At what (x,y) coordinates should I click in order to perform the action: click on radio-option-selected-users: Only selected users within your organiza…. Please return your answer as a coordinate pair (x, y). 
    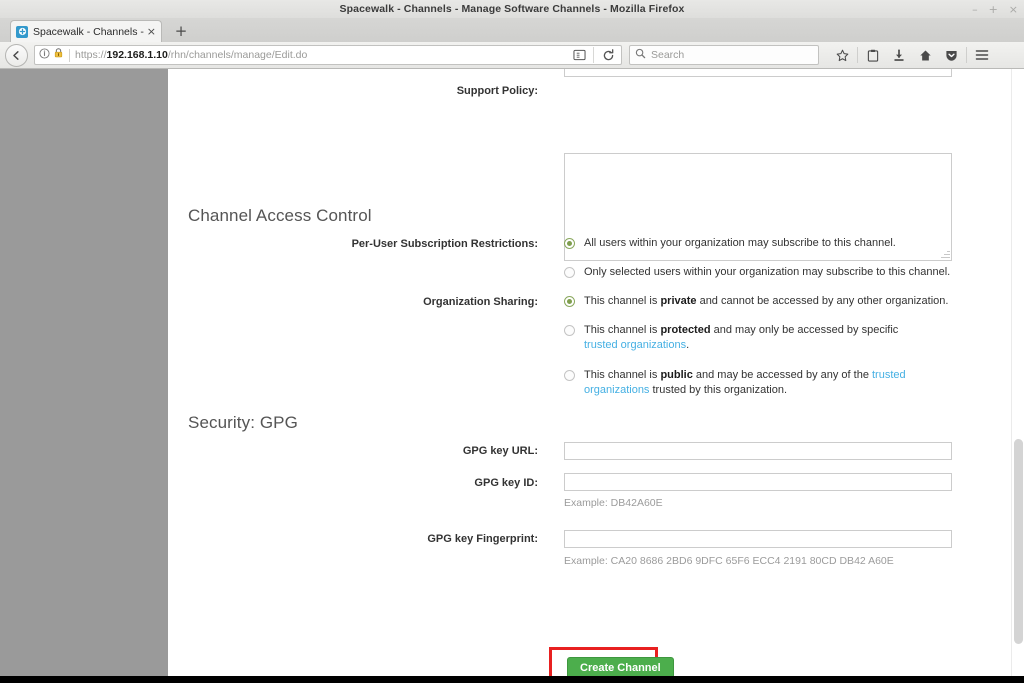
    Looking at the image, I should click on (757, 272).